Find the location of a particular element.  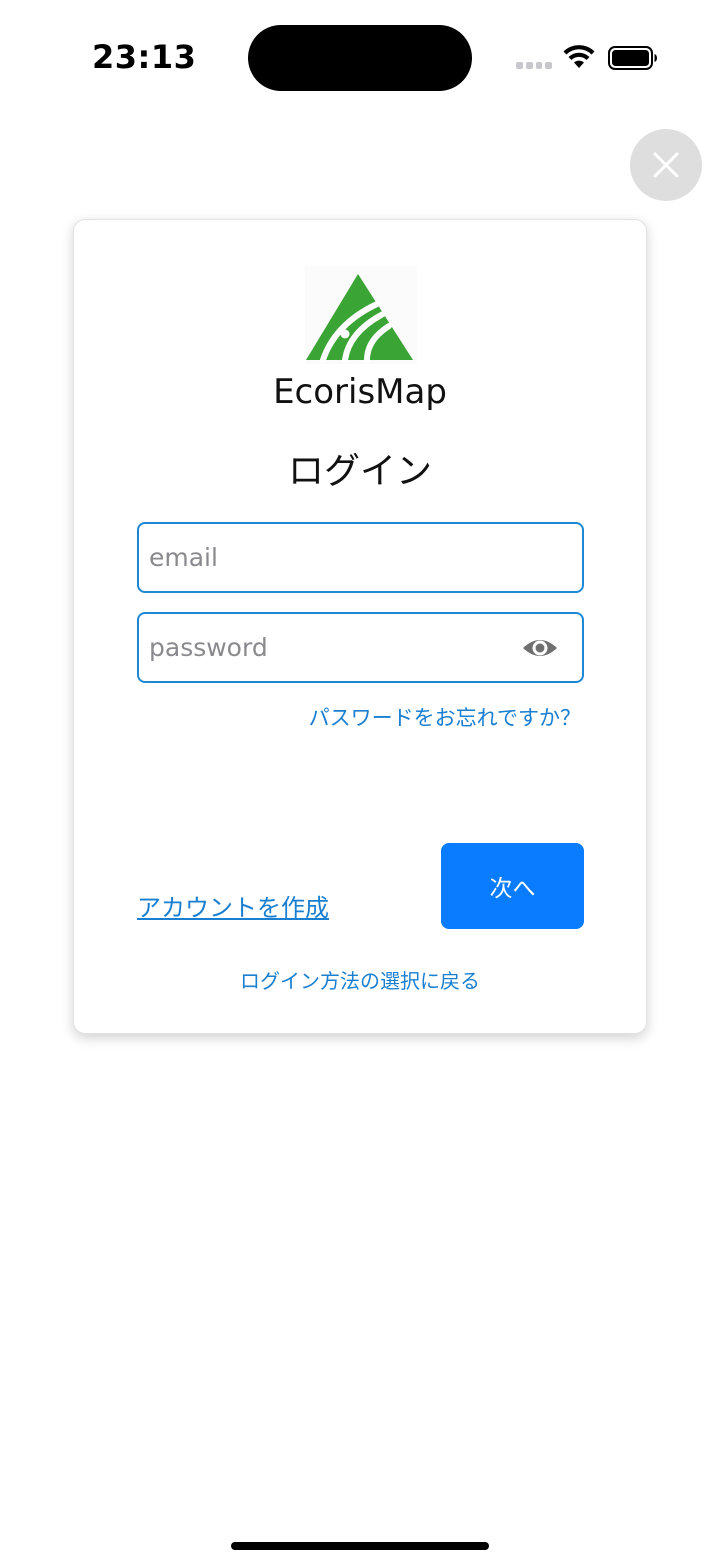

dynamic-island is located at coordinates (360, 58).